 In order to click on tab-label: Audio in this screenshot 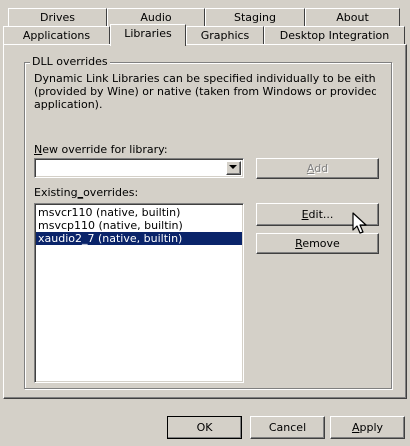, I will do `click(156, 17)`.